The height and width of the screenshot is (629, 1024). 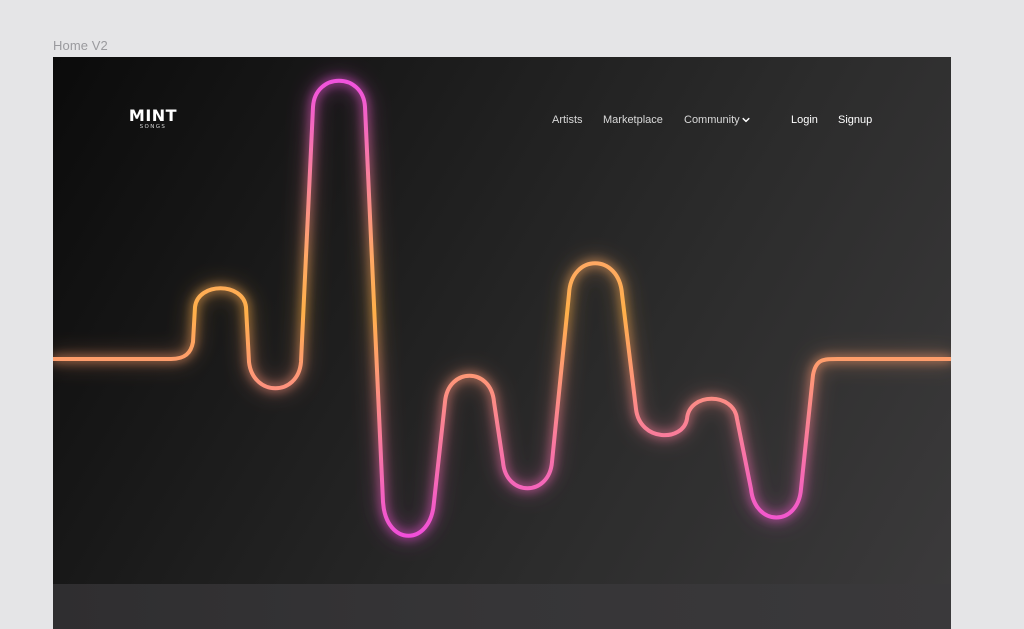 What do you see at coordinates (855, 120) in the screenshot?
I see `signup-link: Signup` at bounding box center [855, 120].